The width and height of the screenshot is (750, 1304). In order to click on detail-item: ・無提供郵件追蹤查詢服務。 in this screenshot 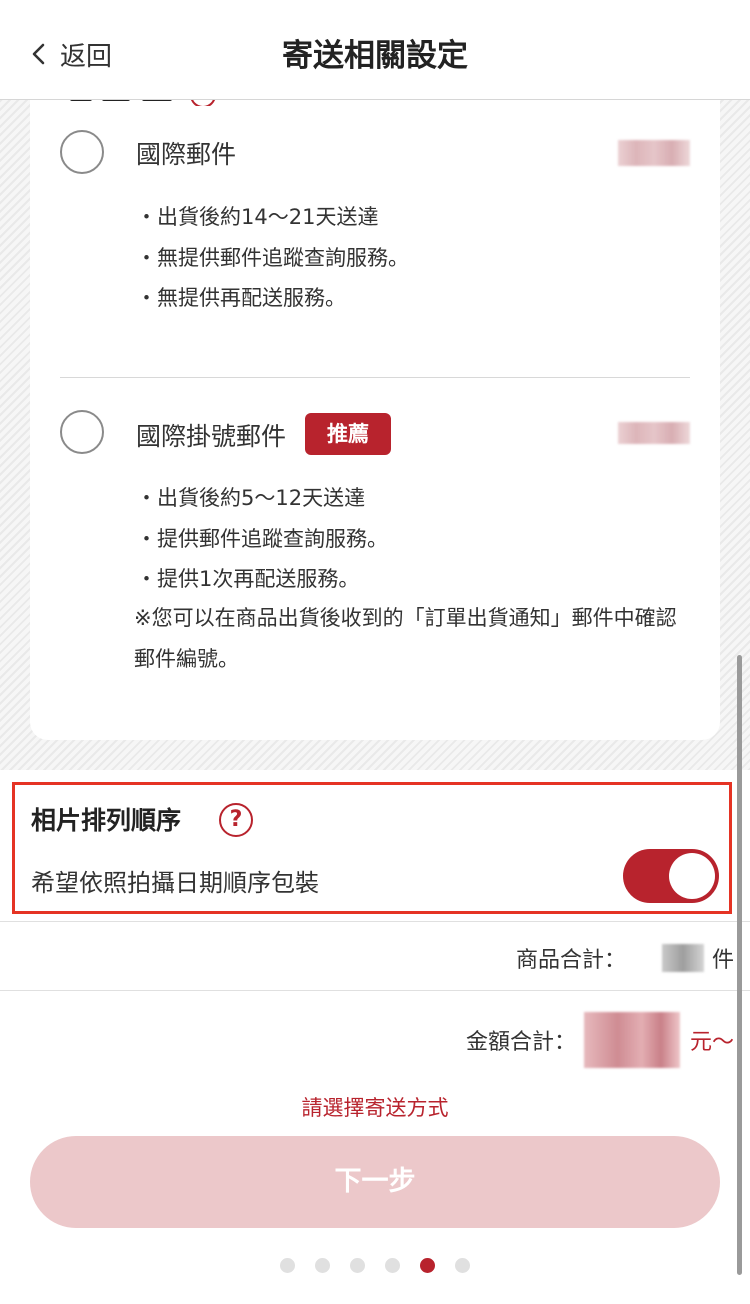, I will do `click(272, 257)`.